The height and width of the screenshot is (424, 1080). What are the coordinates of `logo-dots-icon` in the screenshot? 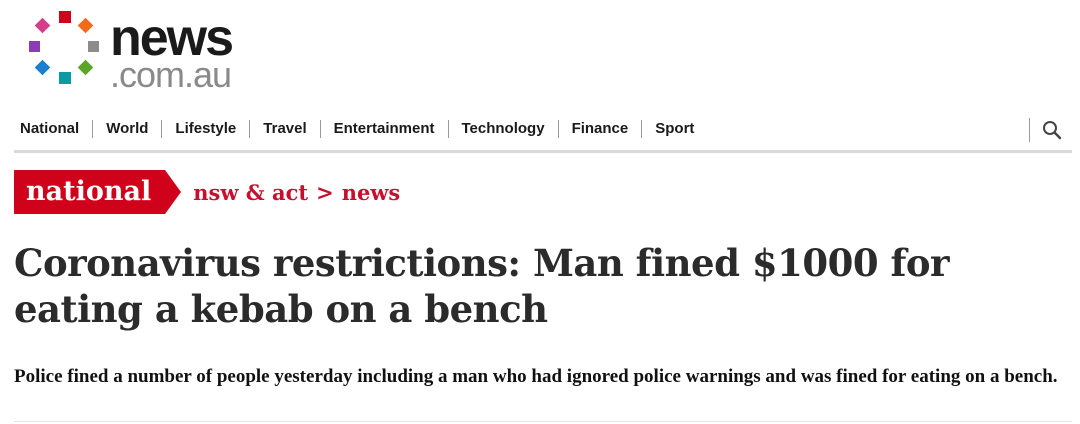 It's located at (64, 47).